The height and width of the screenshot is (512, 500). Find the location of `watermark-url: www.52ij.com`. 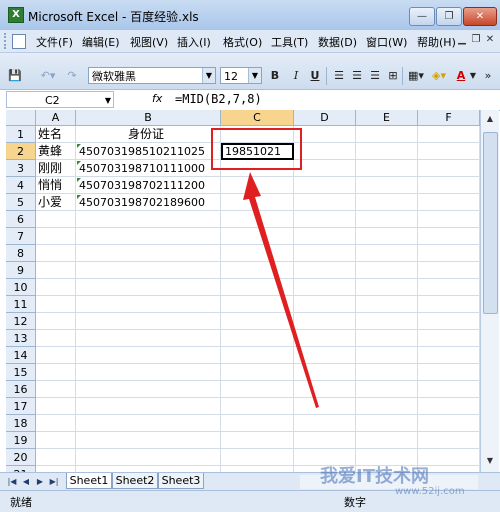

watermark-url: www.52ij.com is located at coordinates (430, 491).